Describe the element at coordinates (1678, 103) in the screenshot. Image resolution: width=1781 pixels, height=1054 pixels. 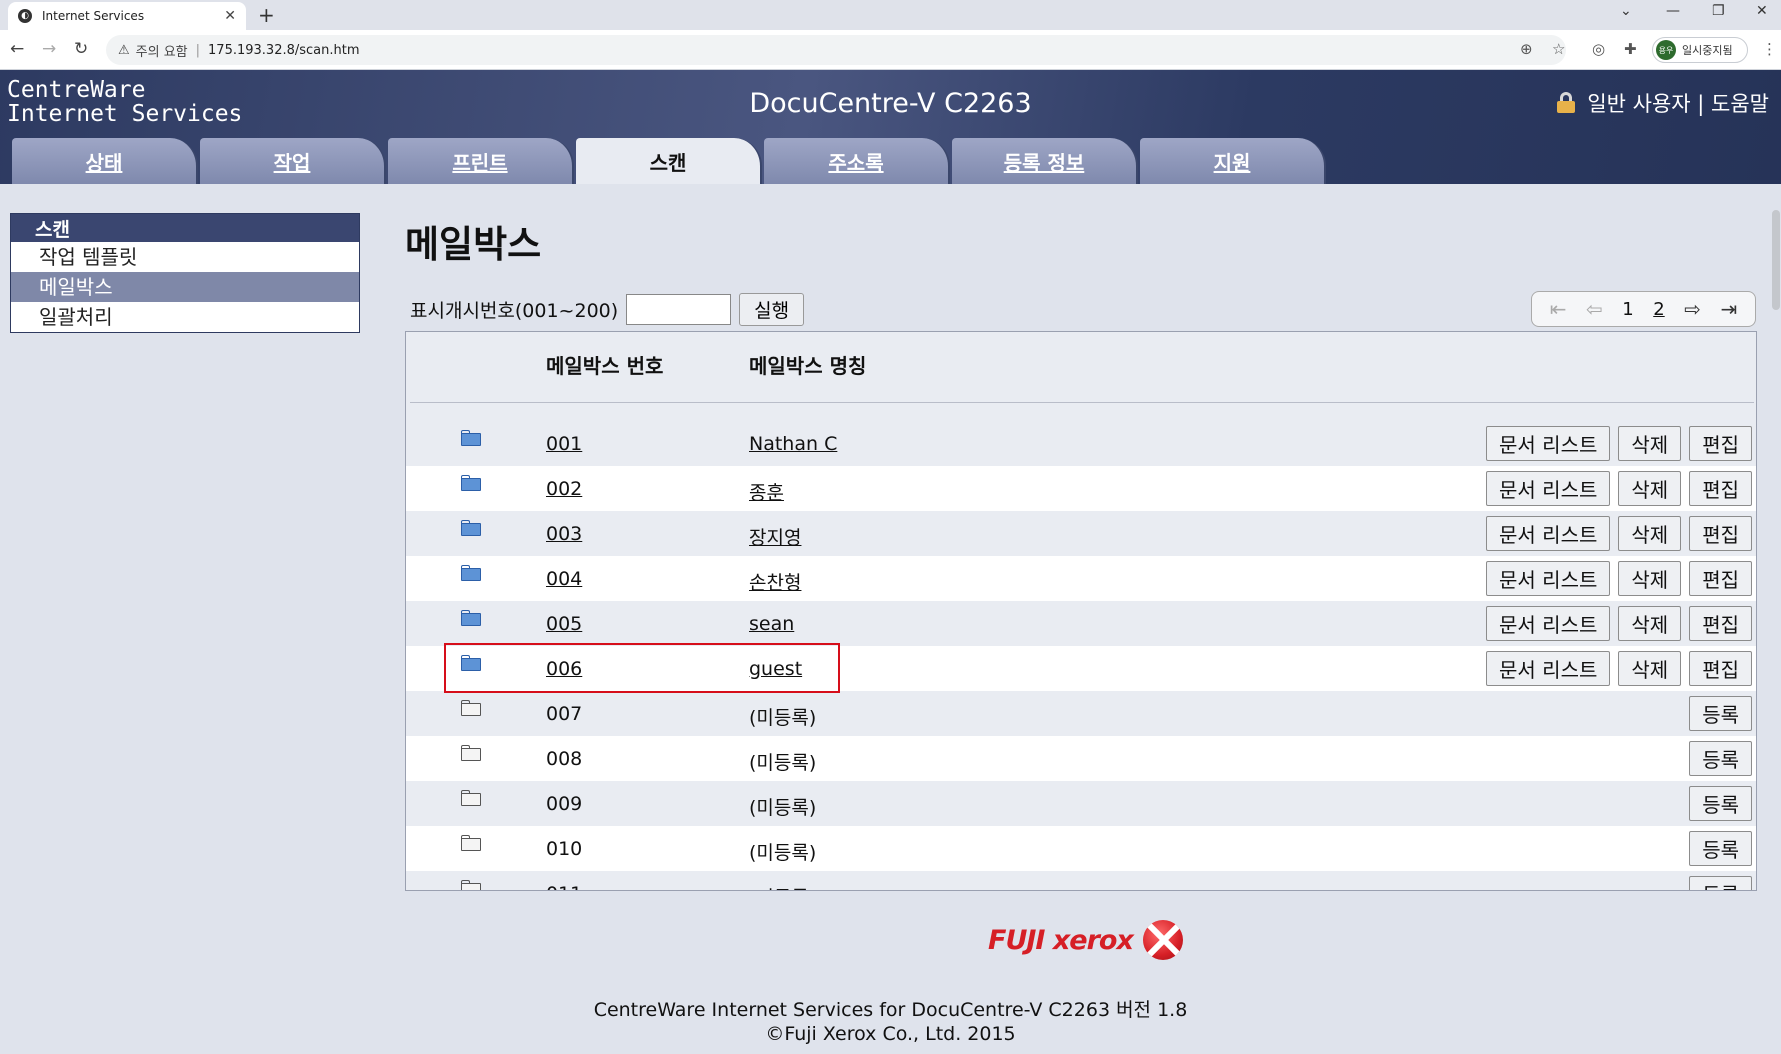
I see `user-menu-text: 일반 사용자 | 도움말` at that location.